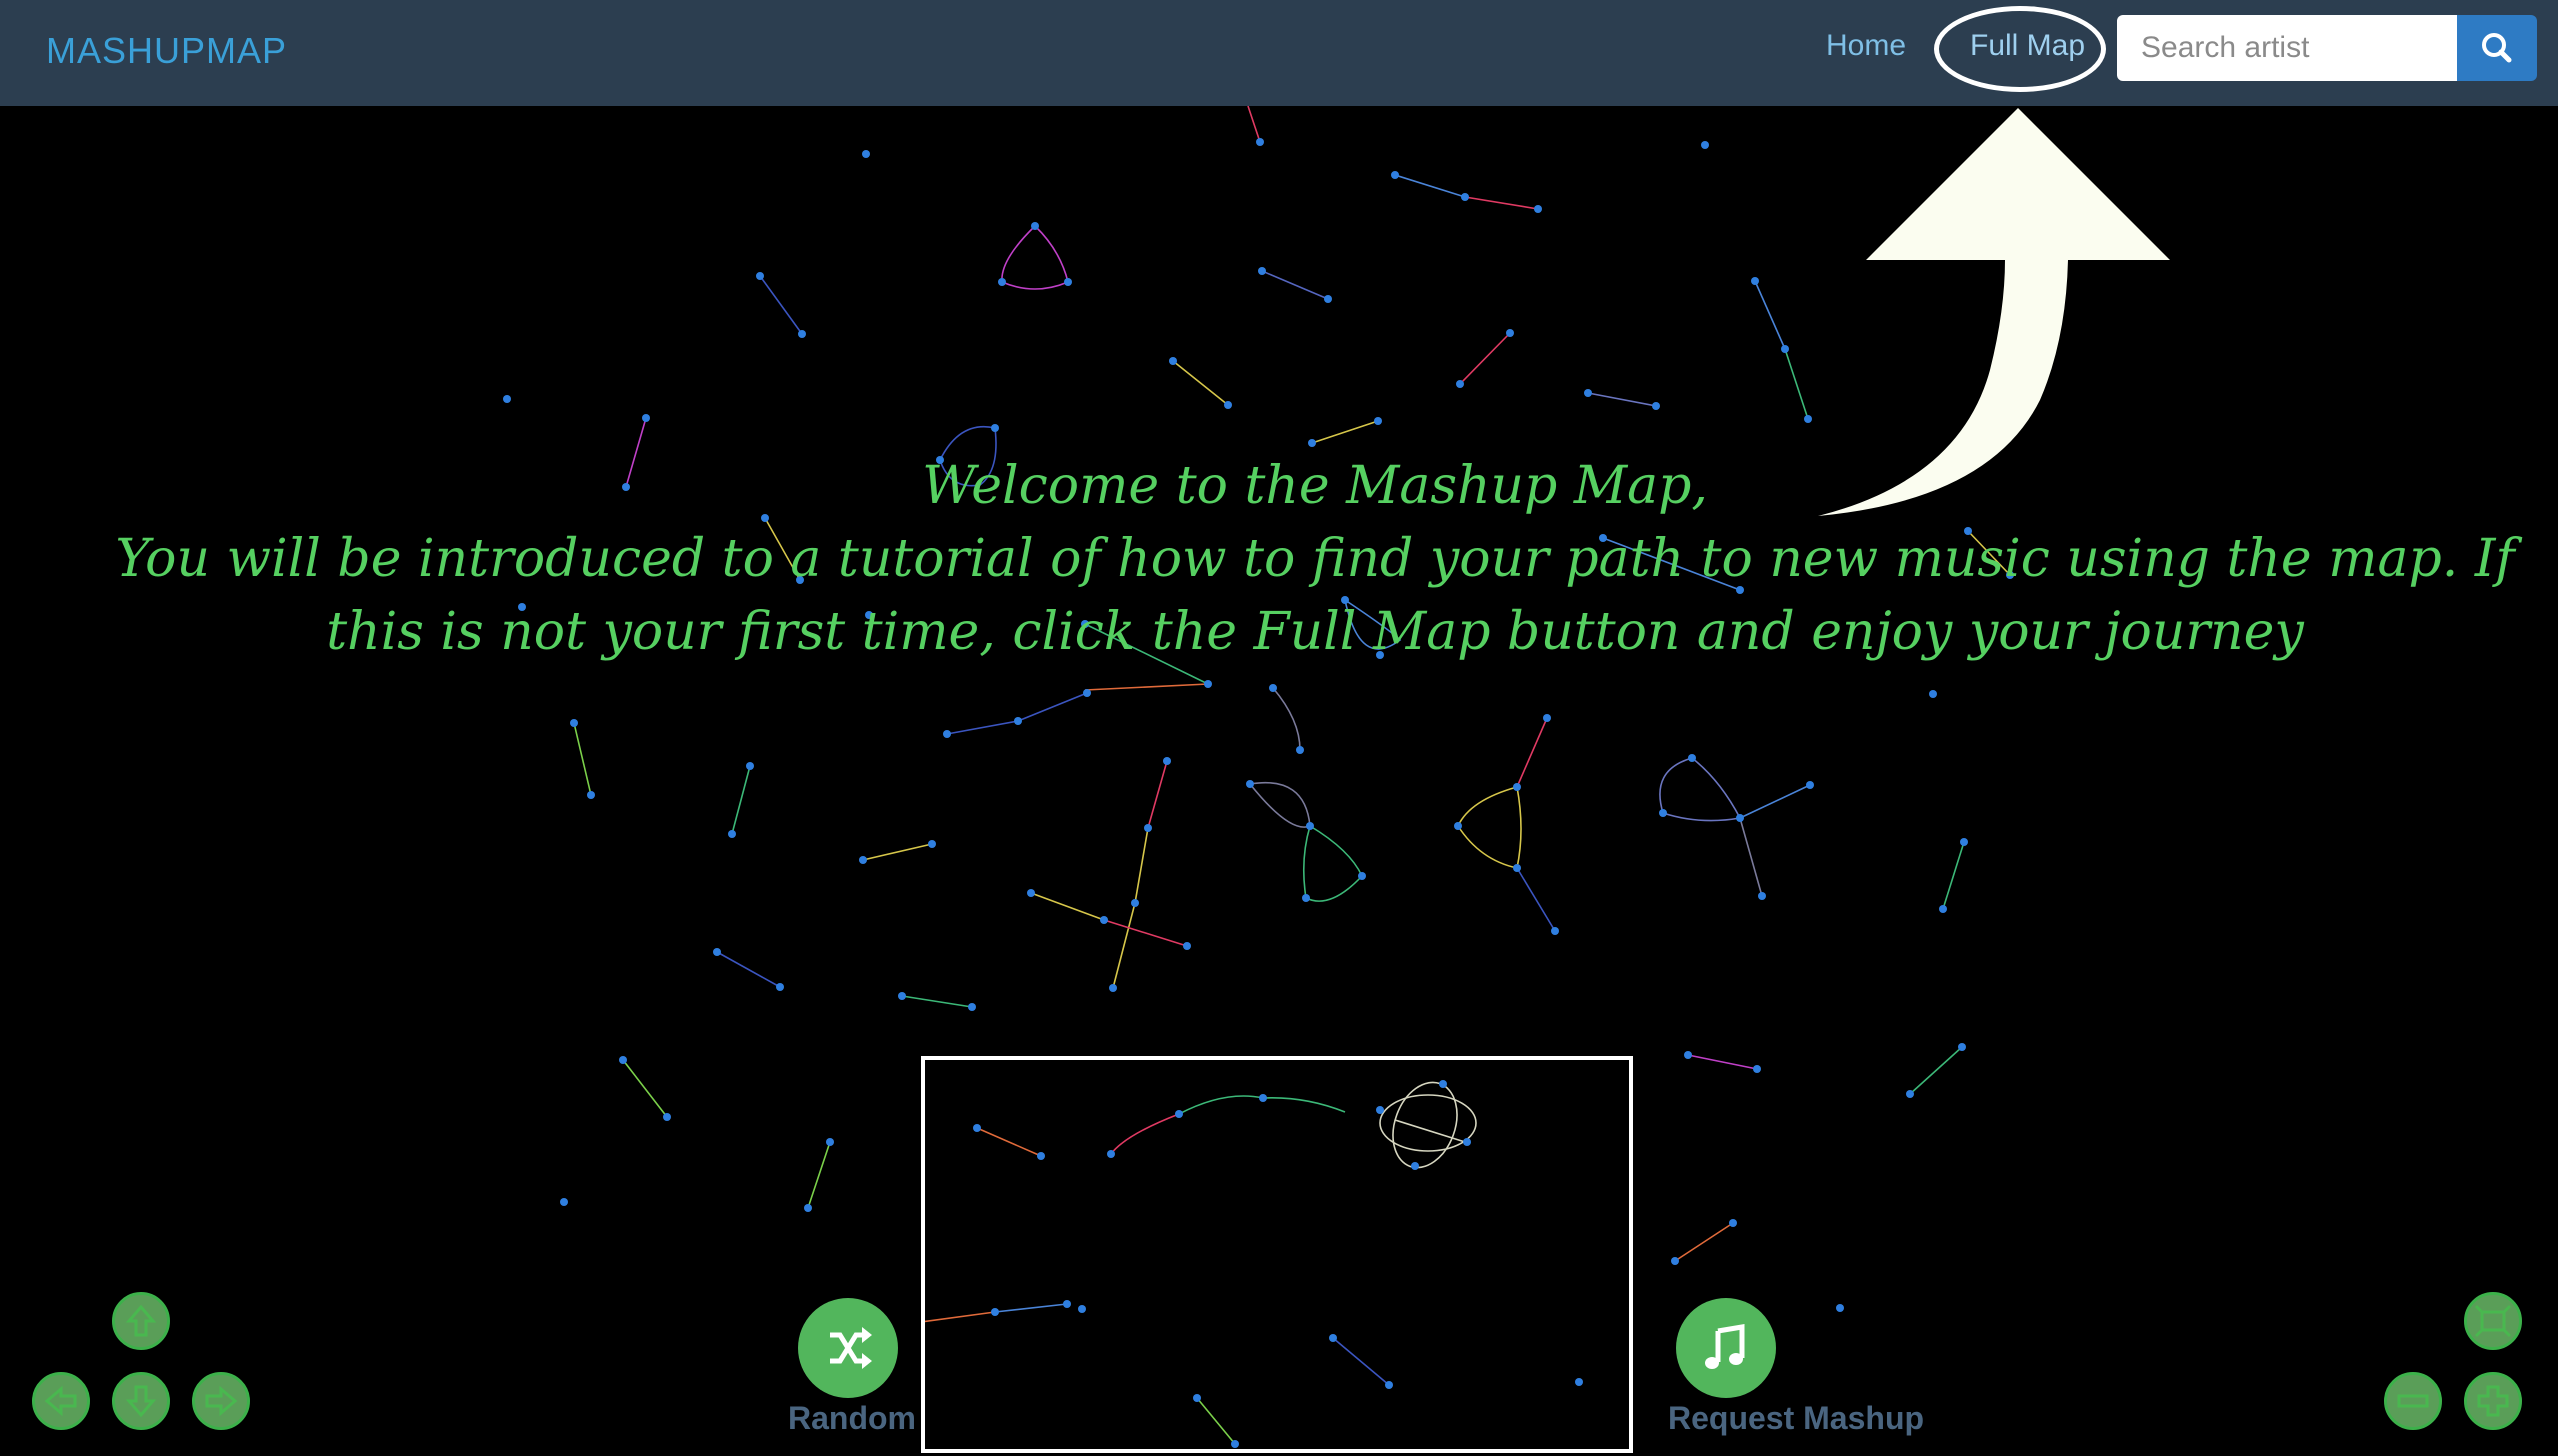 Image resolution: width=2558 pixels, height=1456 pixels. I want to click on search-button, so click(2497, 48).